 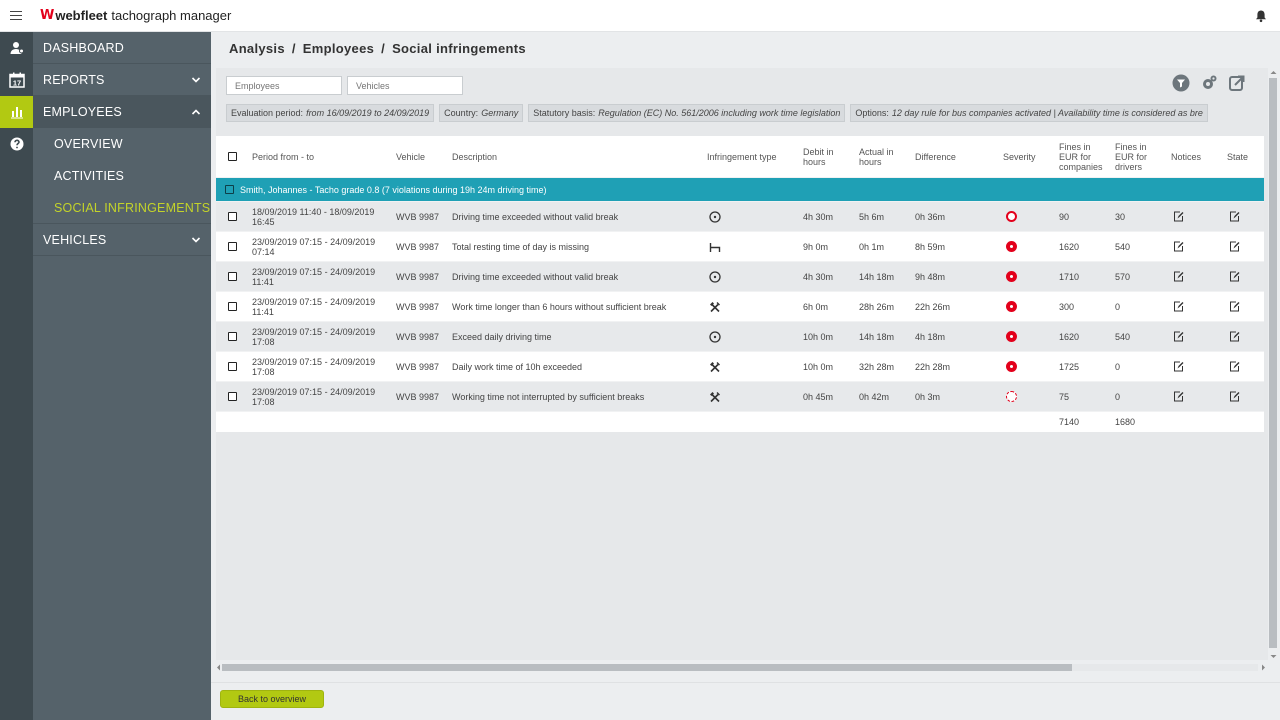 What do you see at coordinates (715, 396) in the screenshot?
I see `tools-icon` at bounding box center [715, 396].